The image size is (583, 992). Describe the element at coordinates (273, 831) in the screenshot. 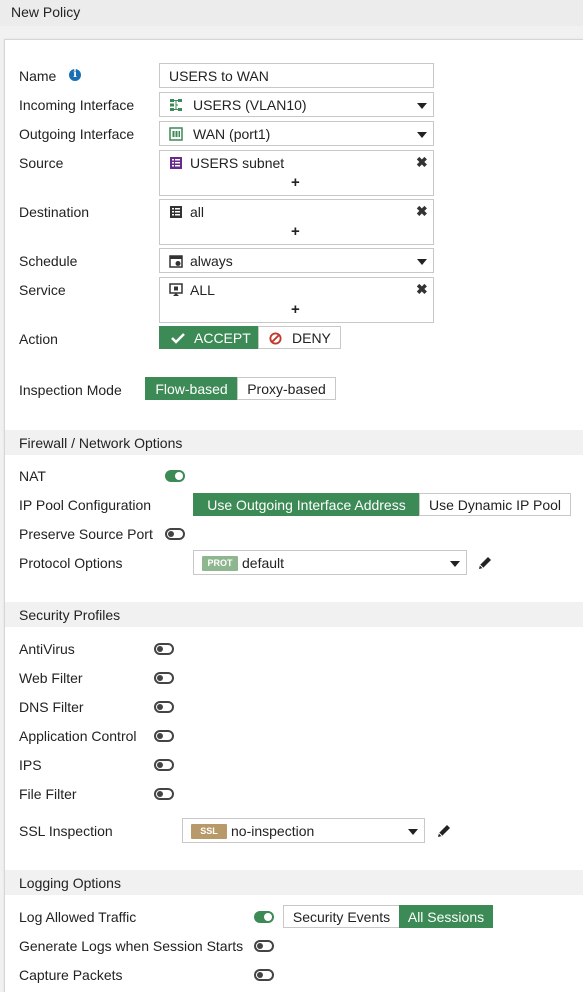

I see `ssl-inspection-value: no-inspection` at that location.